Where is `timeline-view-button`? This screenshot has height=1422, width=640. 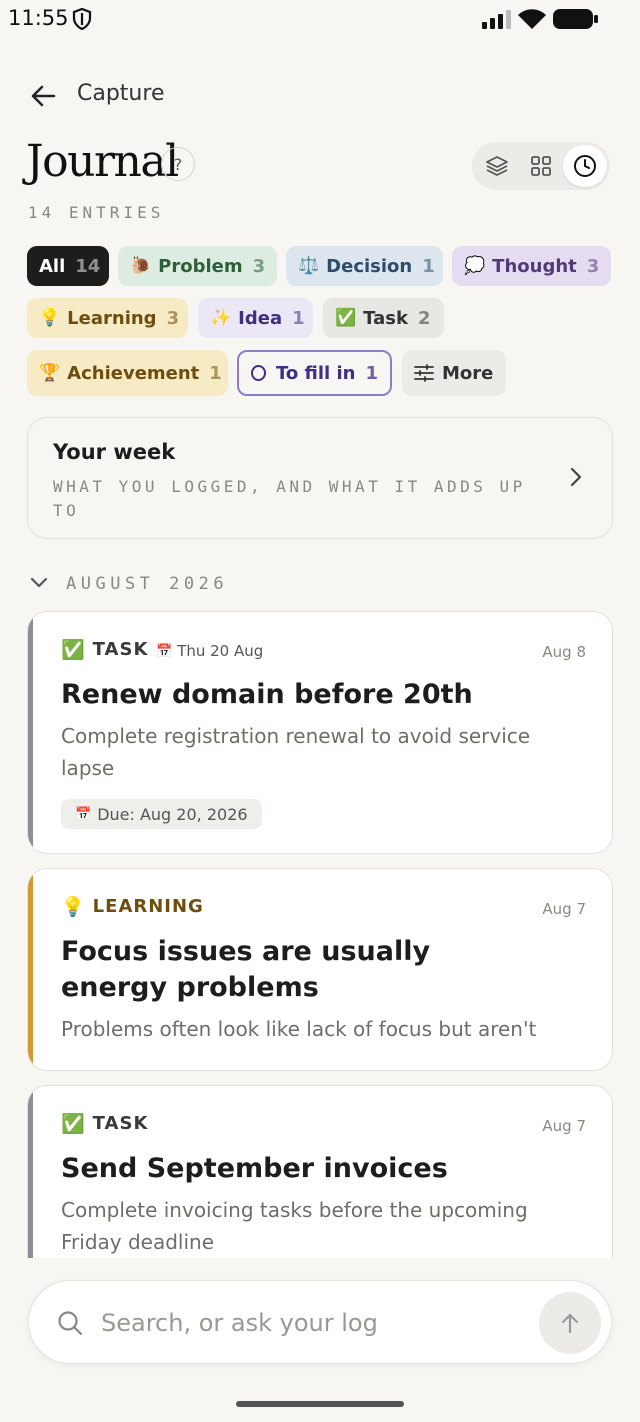
timeline-view-button is located at coordinates (585, 166).